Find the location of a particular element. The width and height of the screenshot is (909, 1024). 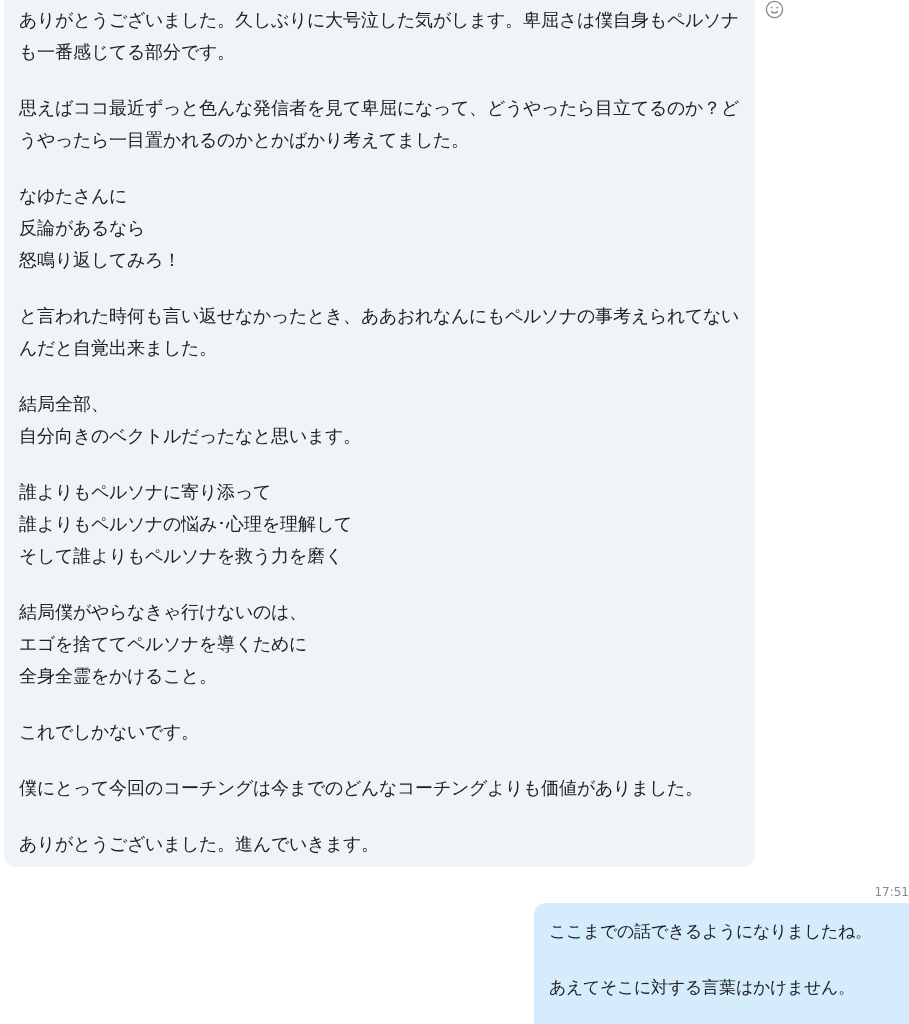

message-text: 誰よりもペルソナに寄り添って is located at coordinates (145, 492).